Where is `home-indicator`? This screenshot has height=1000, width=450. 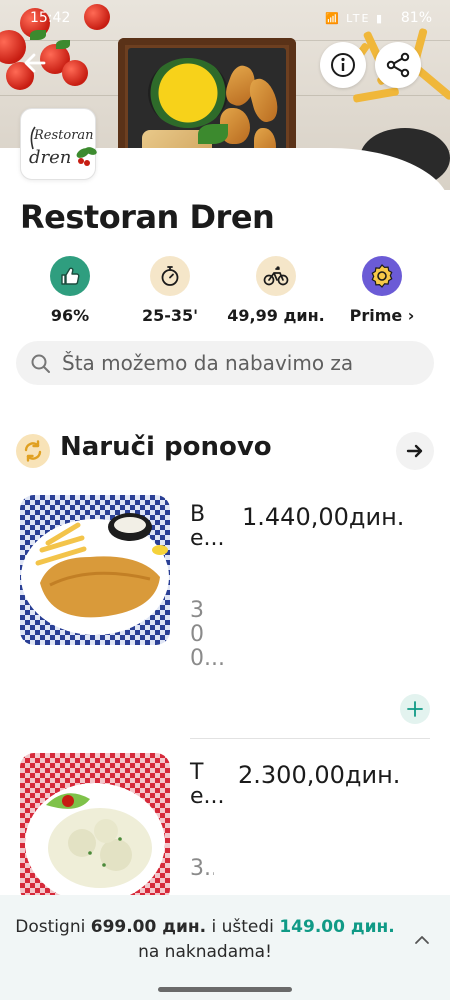 home-indicator is located at coordinates (225, 989).